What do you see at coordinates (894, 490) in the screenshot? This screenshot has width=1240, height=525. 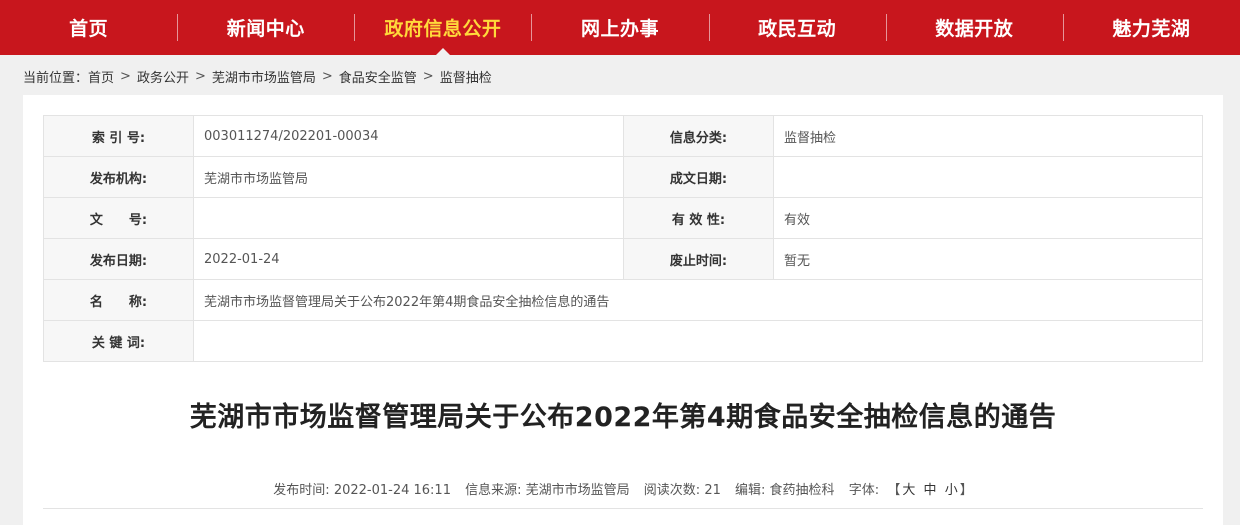 I see `font-bracket-open: 【` at bounding box center [894, 490].